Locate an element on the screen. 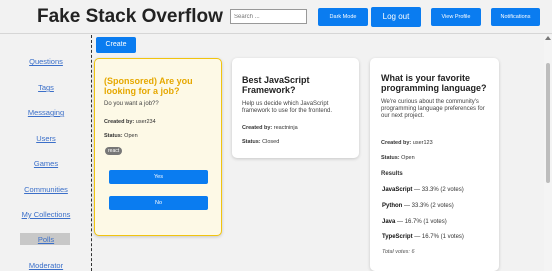 The width and height of the screenshot is (552, 271). tag-badge: react is located at coordinates (114, 151).